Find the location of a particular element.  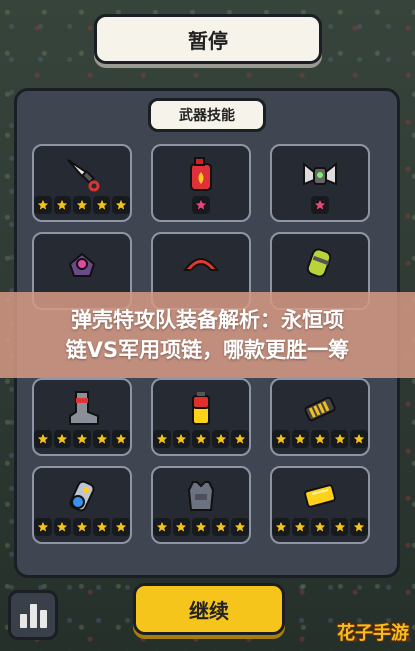

kunai-icon is located at coordinates (82, 174).